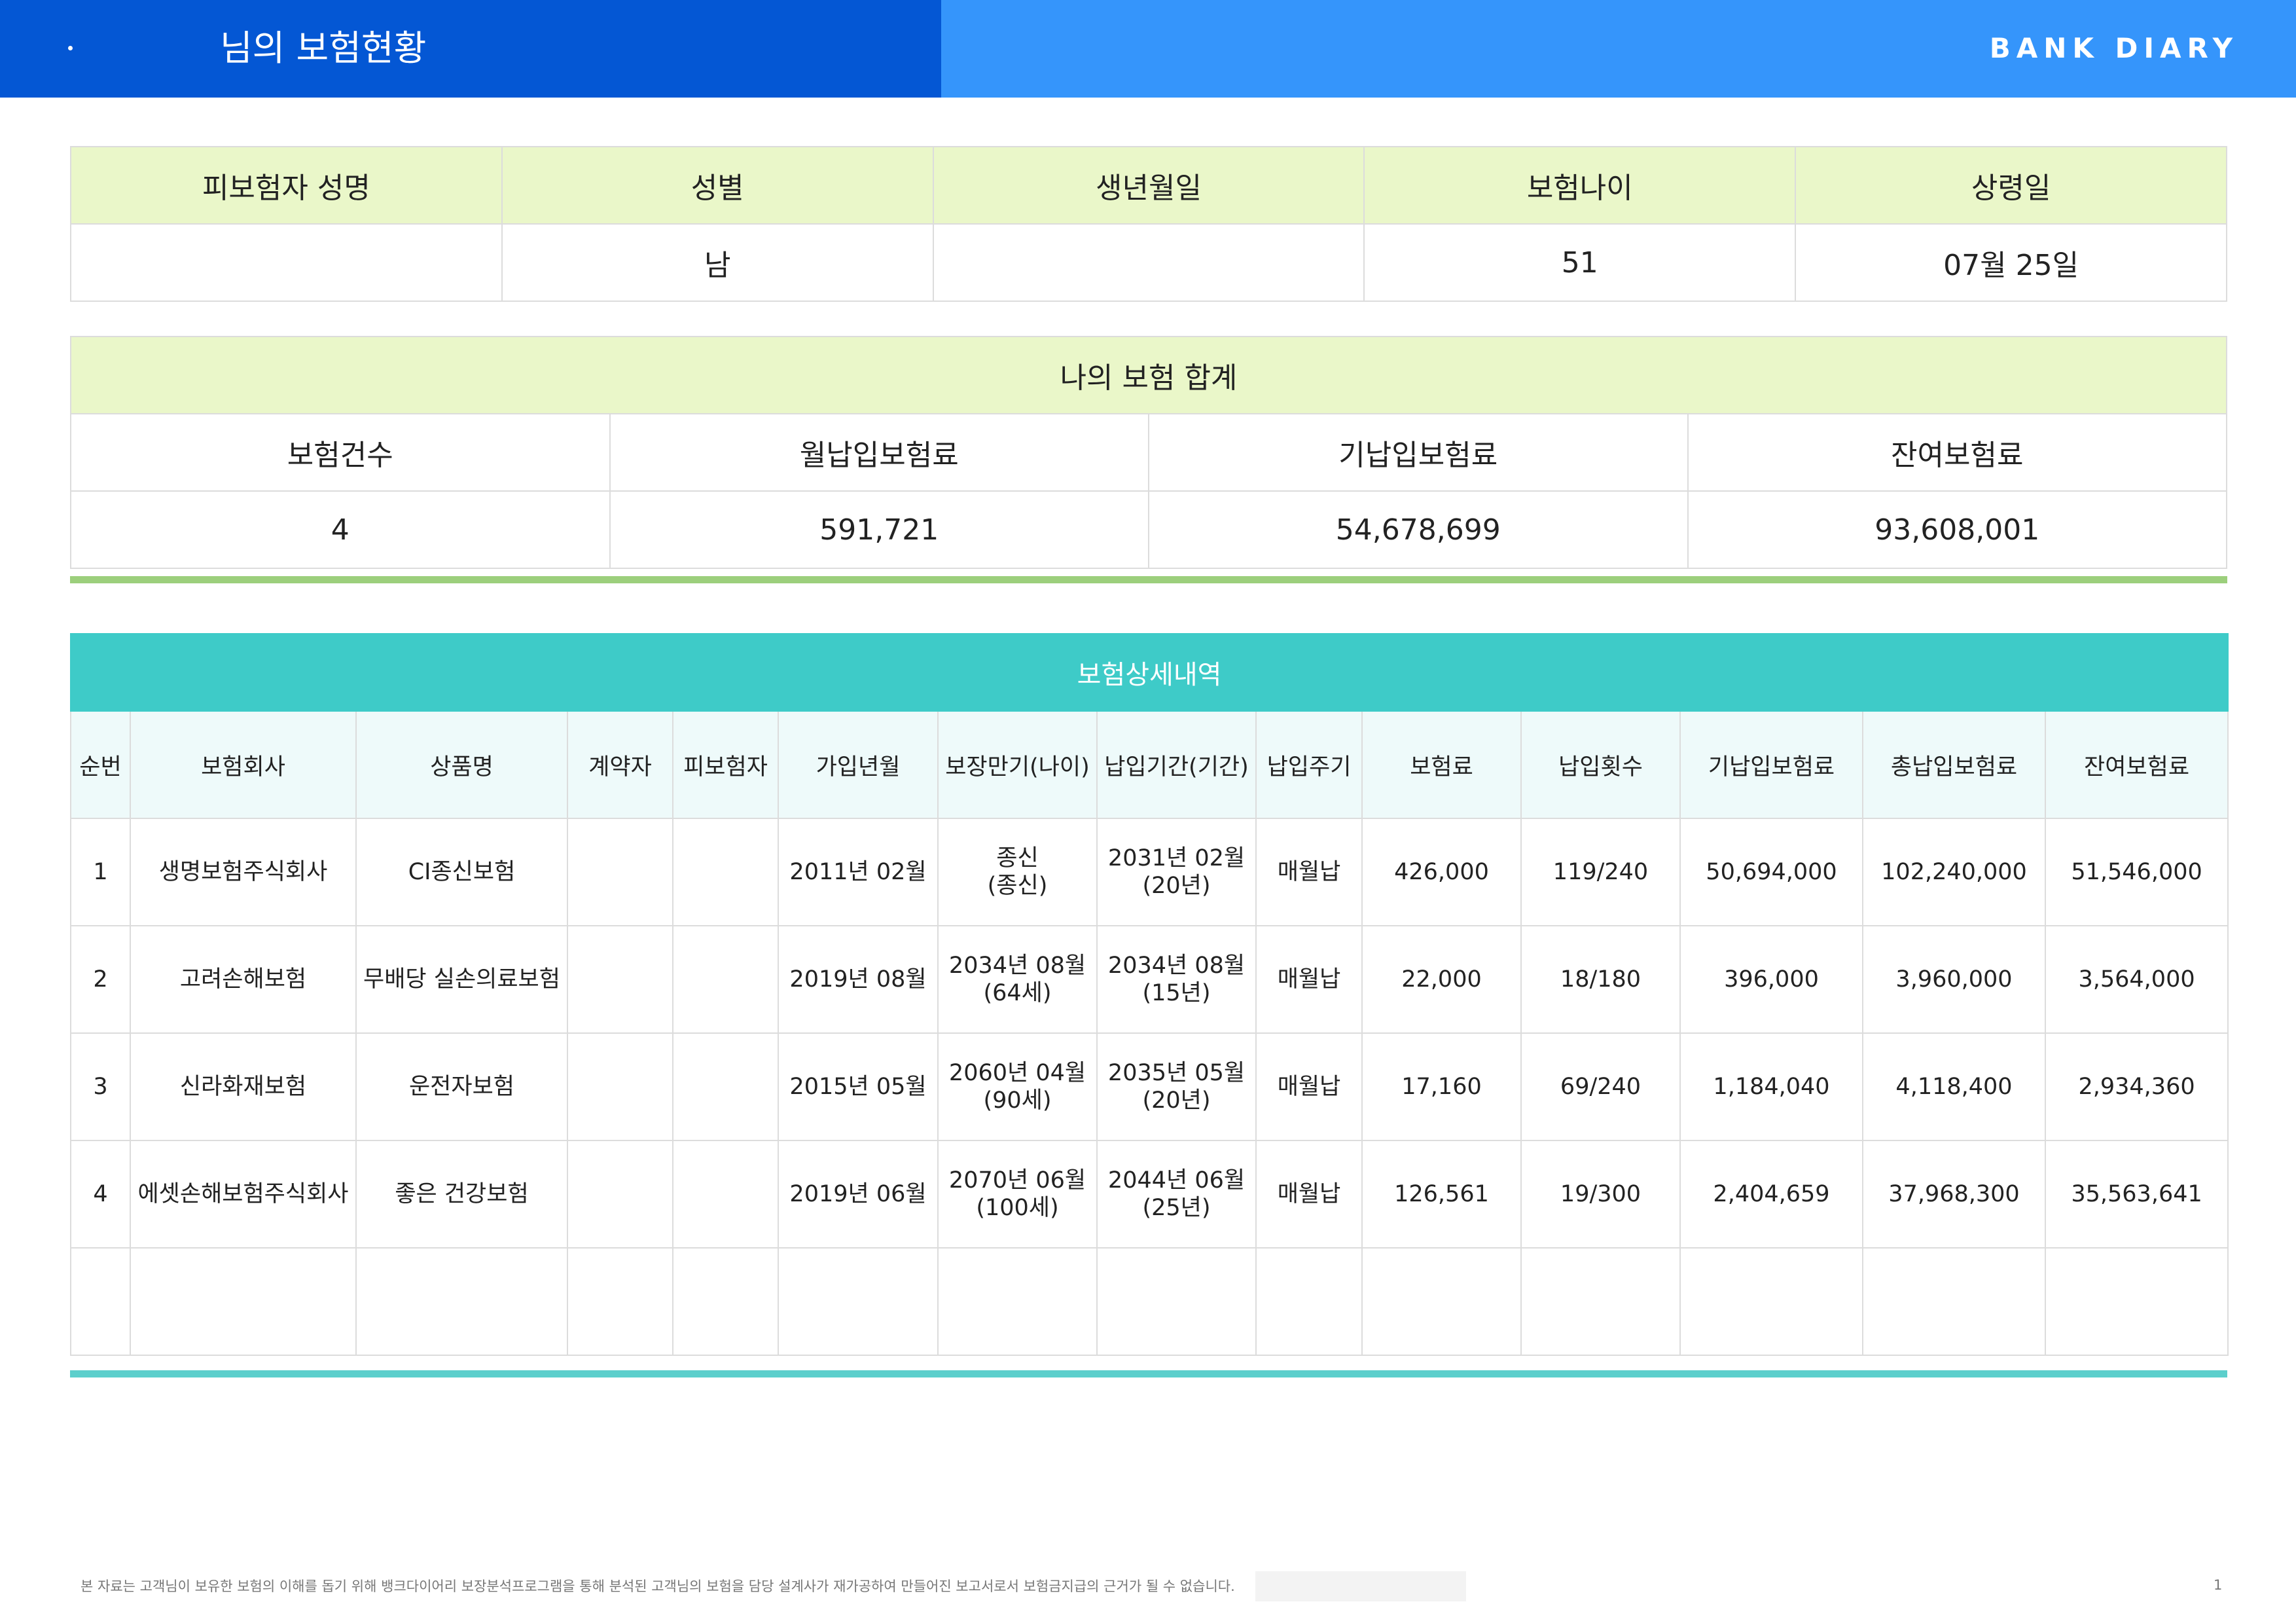  What do you see at coordinates (1441, 872) in the screenshot?
I see `row-premium: 426,000` at bounding box center [1441, 872].